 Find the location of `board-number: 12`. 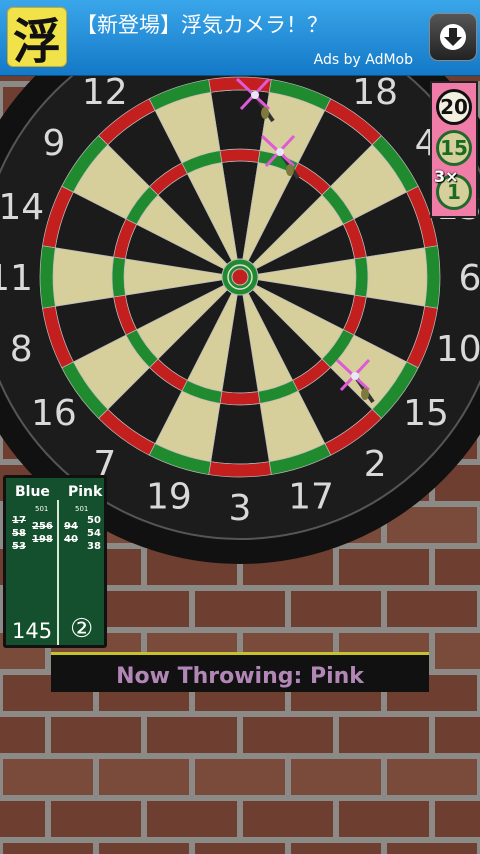

board-number: 12 is located at coordinates (105, 92).